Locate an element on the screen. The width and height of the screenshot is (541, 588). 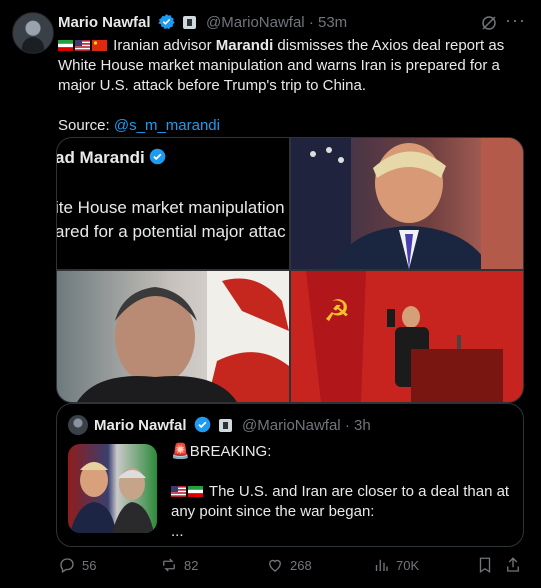
screenshot-line-1: ite House market manipulation is located at coordinates (171, 207).